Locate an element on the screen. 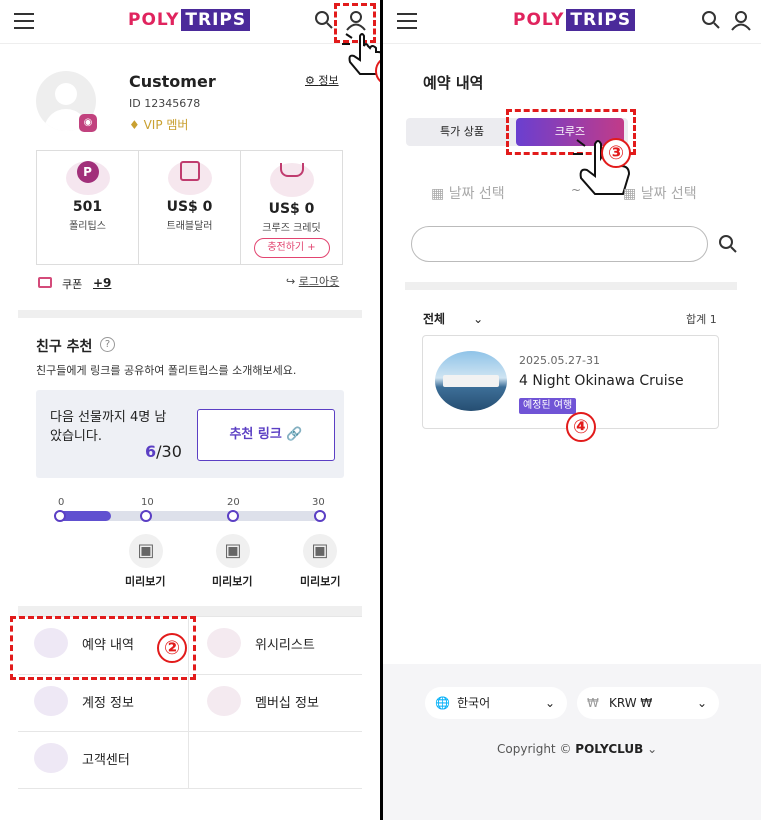 This screenshot has width=761, height=820. referral-title: 친구 추천 is located at coordinates (64, 347).